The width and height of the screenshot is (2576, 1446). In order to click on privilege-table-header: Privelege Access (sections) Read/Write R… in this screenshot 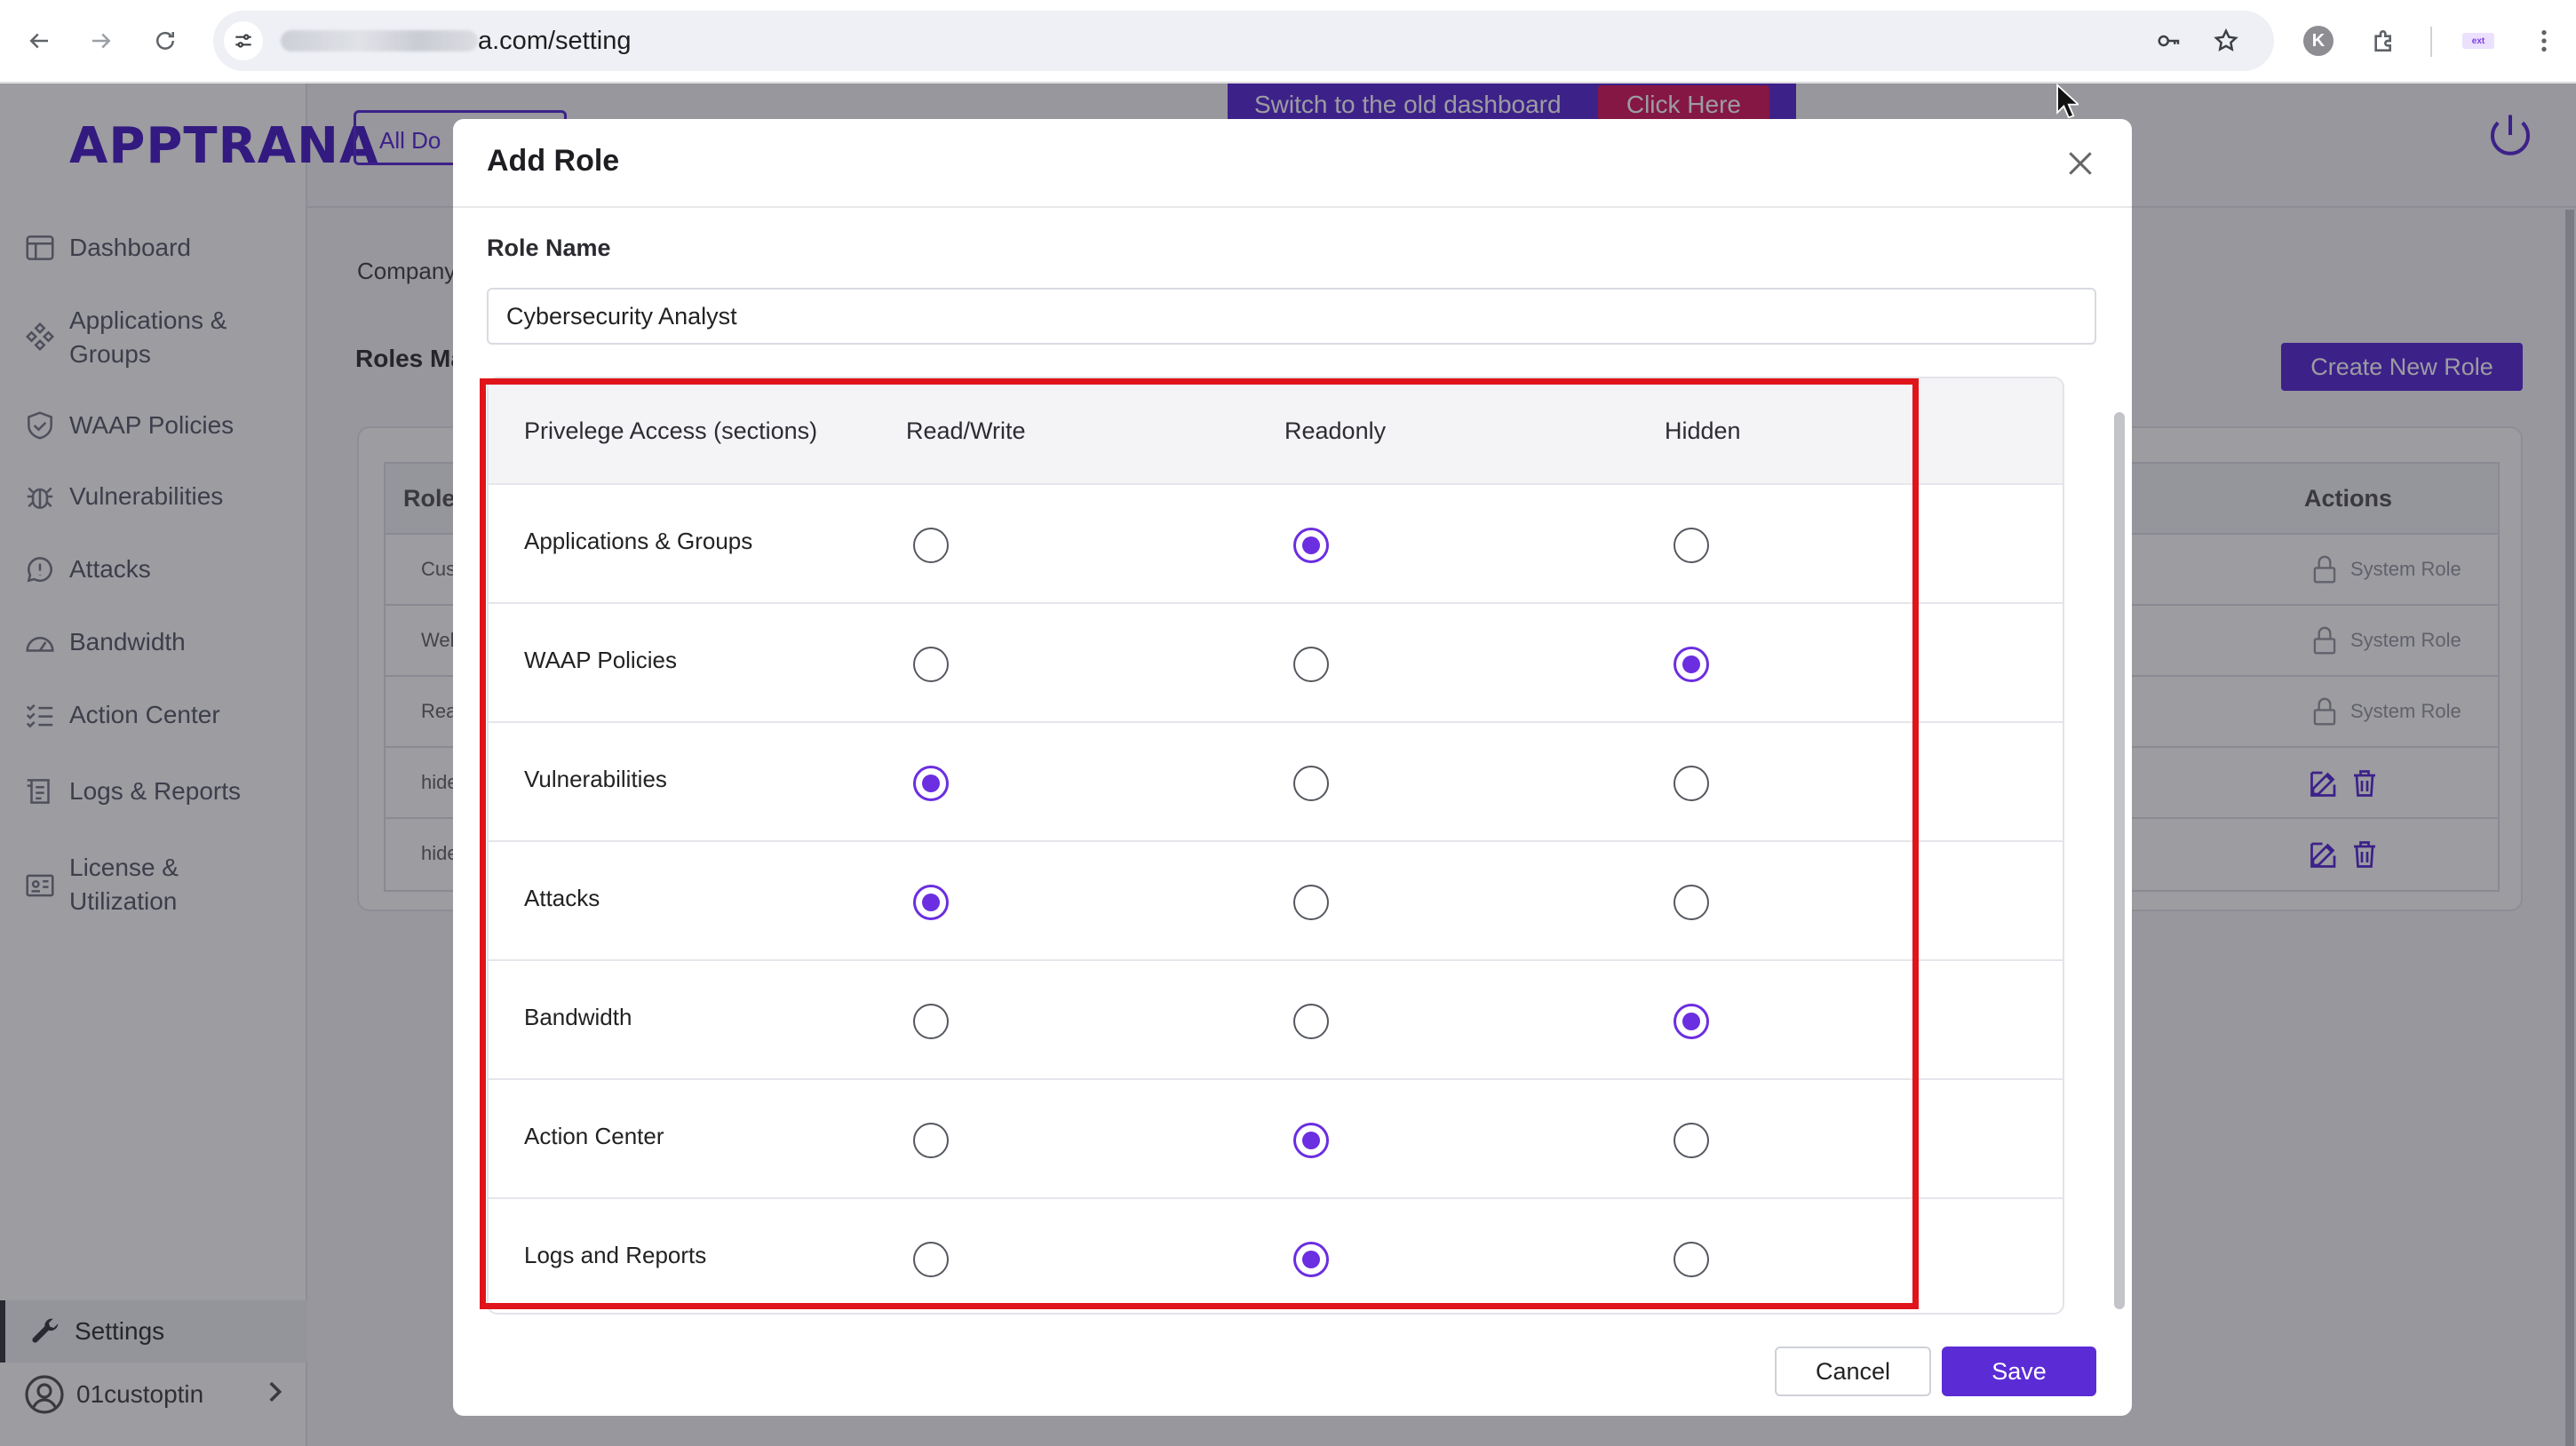, I will do `click(1276, 430)`.